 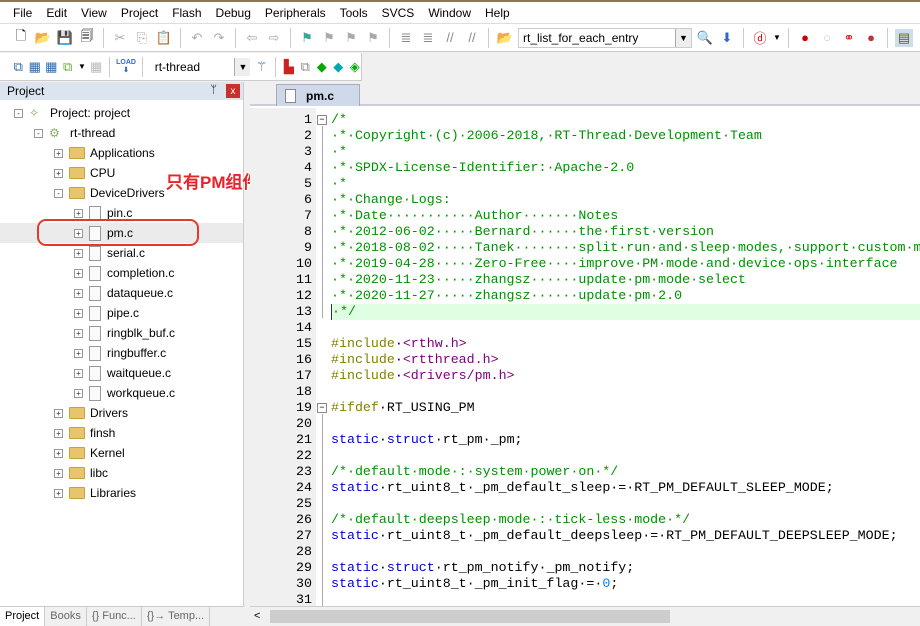 I want to click on undo-icon: ↶, so click(x=197, y=38).